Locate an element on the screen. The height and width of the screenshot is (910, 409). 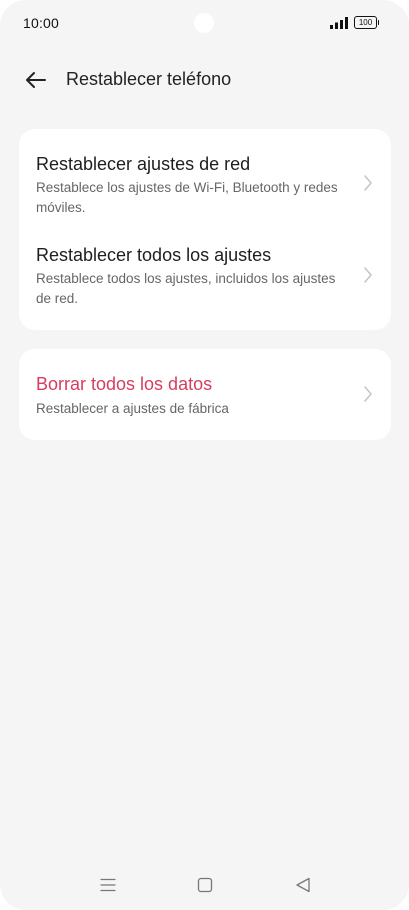
page-header: Restablecer teléfono is located at coordinates (204, 80).